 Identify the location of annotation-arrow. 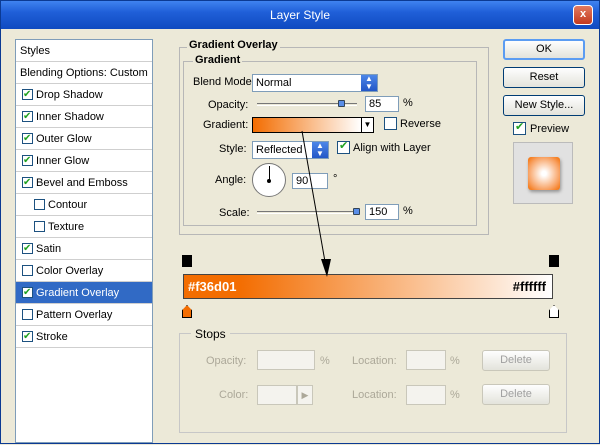
(316, 203).